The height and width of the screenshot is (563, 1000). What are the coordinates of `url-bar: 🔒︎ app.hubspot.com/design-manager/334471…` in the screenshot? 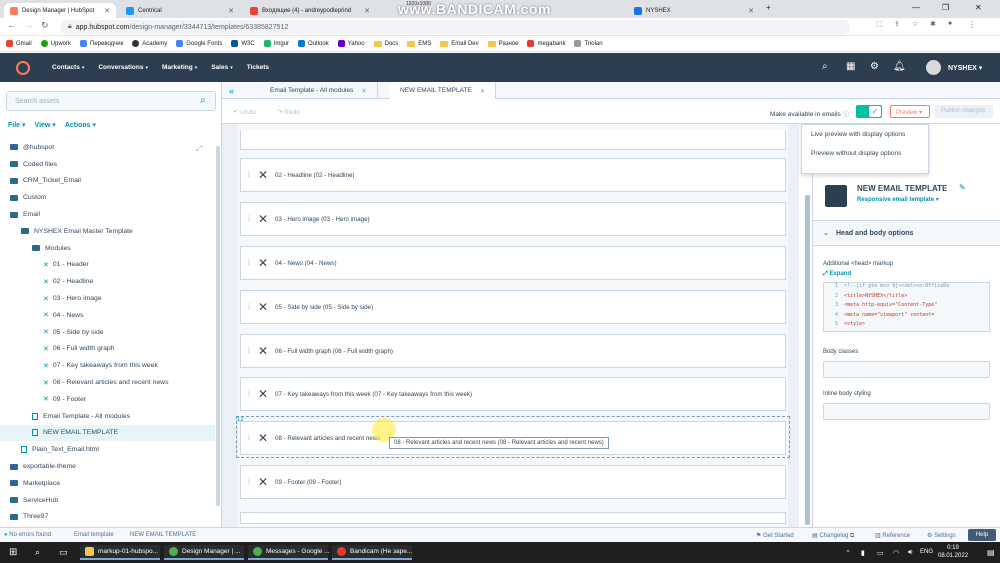 It's located at (455, 27).